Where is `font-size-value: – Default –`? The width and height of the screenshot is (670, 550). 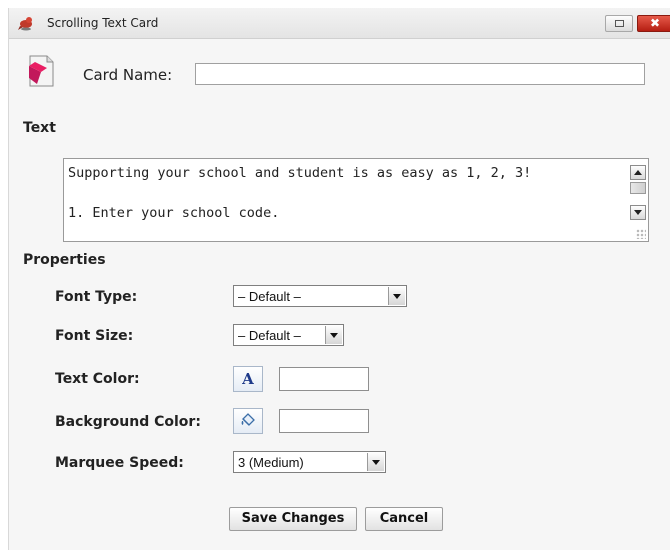 font-size-value: – Default – is located at coordinates (269, 335).